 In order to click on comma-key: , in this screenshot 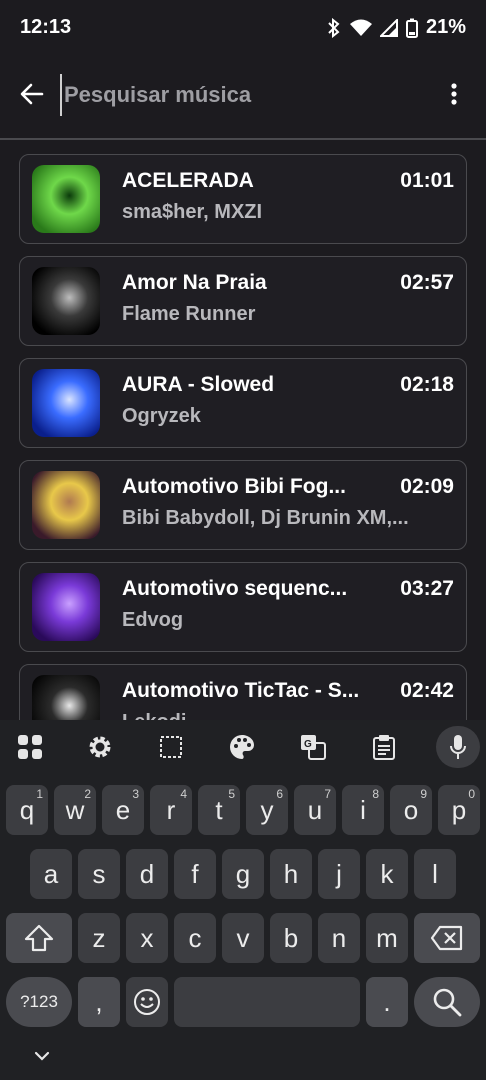, I will do `click(99, 1002)`.